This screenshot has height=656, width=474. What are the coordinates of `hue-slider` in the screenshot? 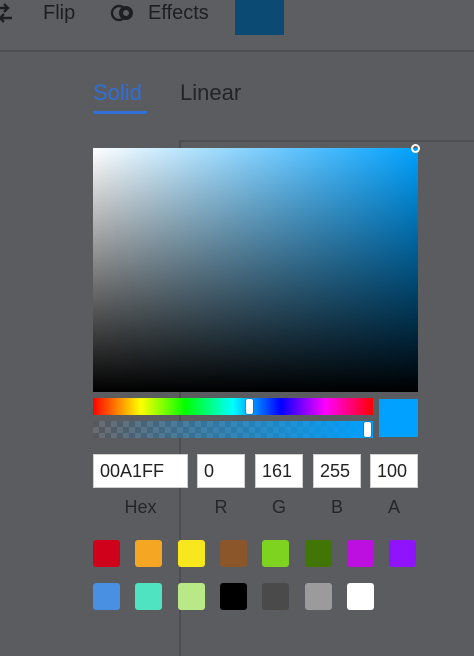 It's located at (233, 406).